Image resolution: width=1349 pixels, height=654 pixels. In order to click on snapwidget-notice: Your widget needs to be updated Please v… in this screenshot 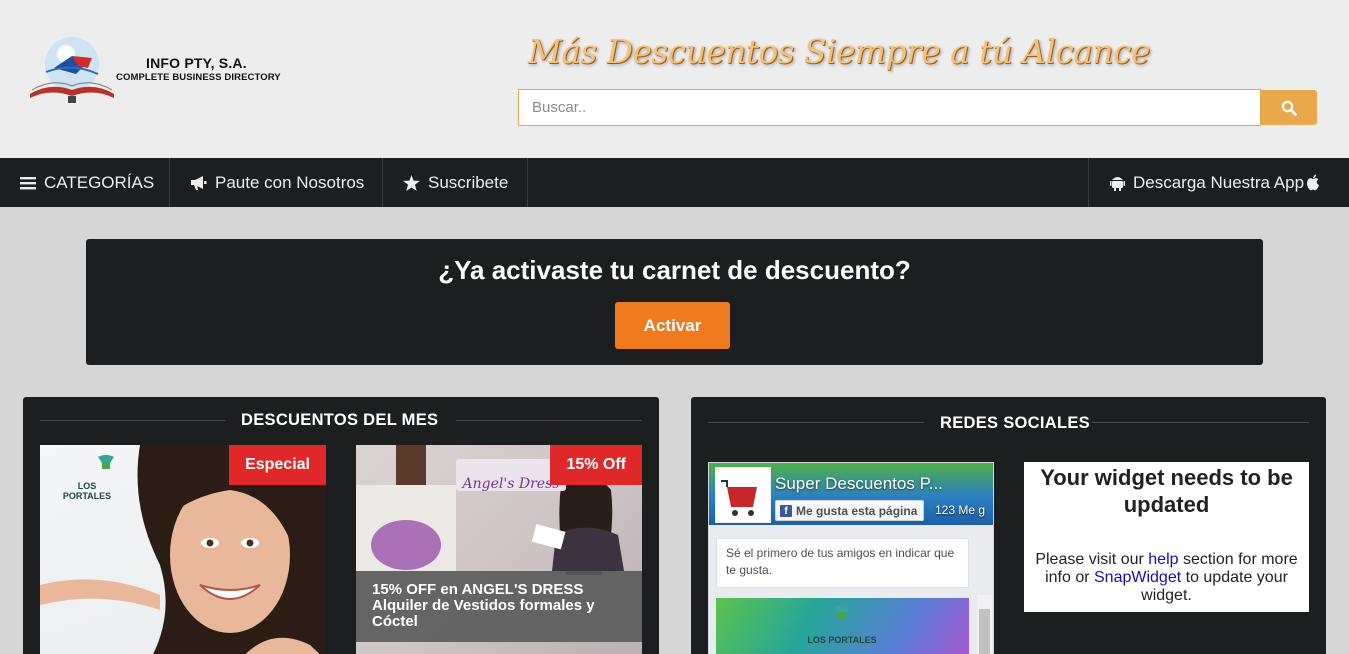, I will do `click(1166, 537)`.